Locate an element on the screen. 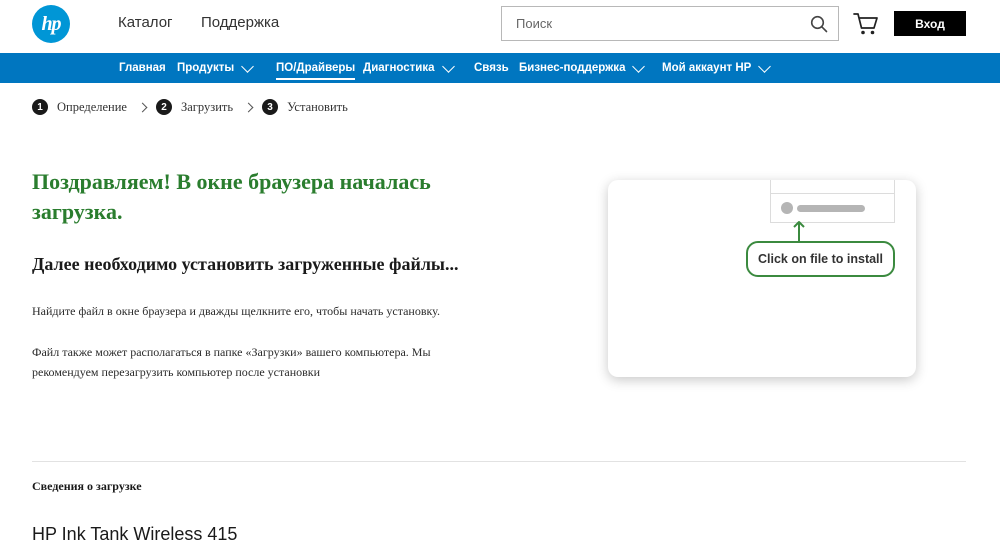 The height and width of the screenshot is (552, 1000). download-details-heading: Сведения о загрузке is located at coordinates (87, 486).